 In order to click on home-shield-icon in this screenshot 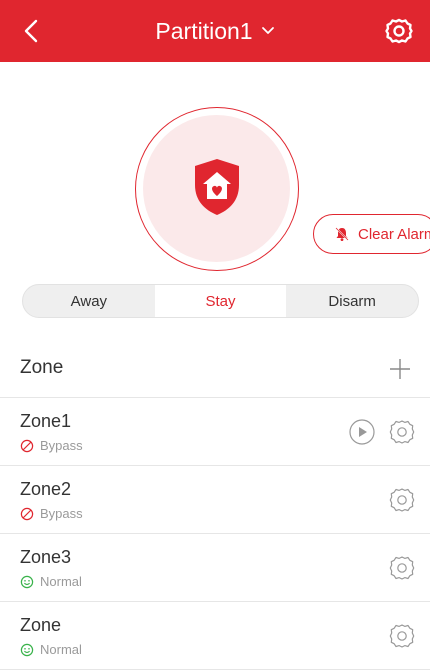, I will do `click(217, 187)`.